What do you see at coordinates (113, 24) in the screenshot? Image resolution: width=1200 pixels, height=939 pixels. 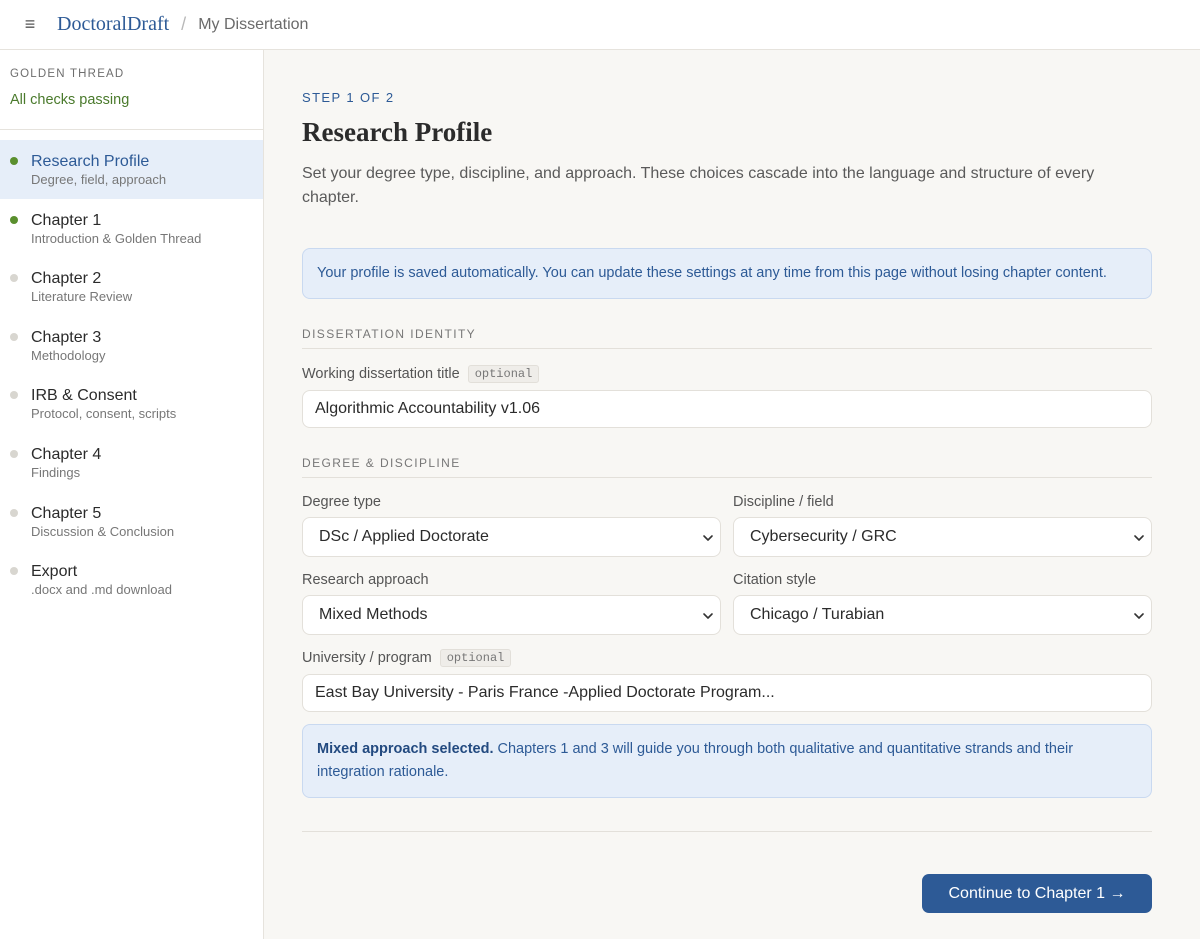 I see `brand-logo: DoctoralDraft` at bounding box center [113, 24].